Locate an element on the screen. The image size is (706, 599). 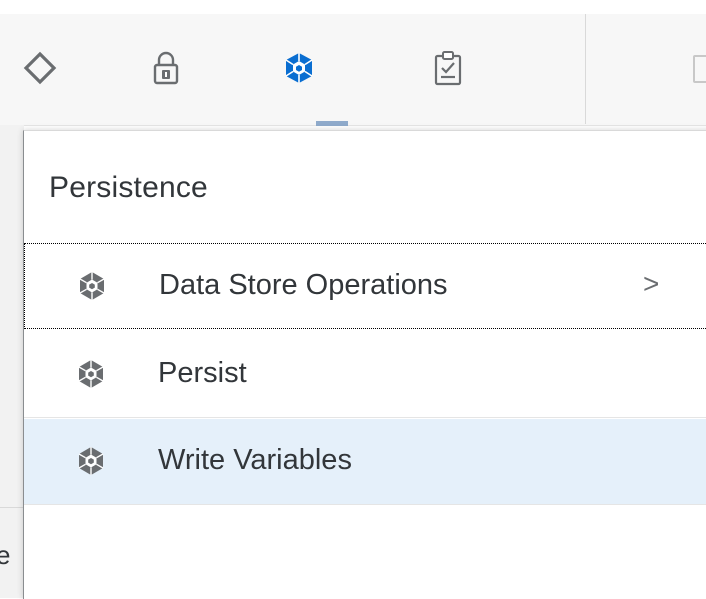
active-tab-indicator is located at coordinates (332, 123).